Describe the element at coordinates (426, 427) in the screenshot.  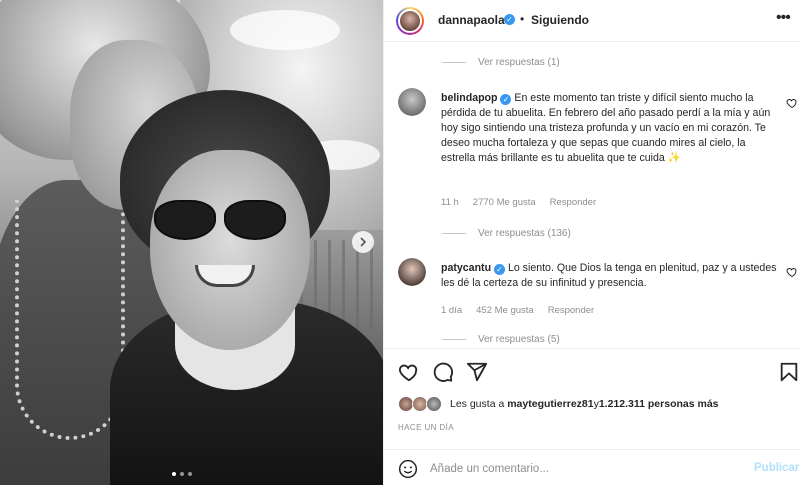
I see `post-timestamp: HACE UN DÍA` at that location.